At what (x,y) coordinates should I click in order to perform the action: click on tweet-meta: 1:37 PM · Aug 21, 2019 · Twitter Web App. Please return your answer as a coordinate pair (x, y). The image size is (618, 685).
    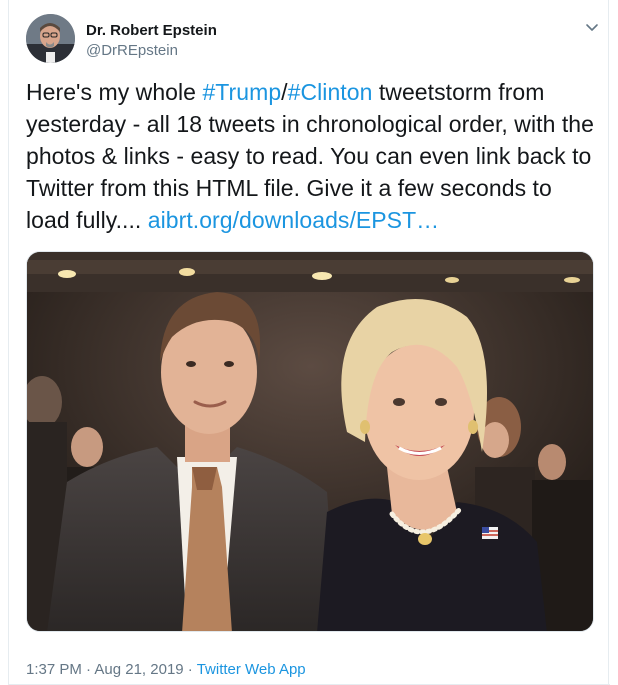
    Looking at the image, I should click on (166, 669).